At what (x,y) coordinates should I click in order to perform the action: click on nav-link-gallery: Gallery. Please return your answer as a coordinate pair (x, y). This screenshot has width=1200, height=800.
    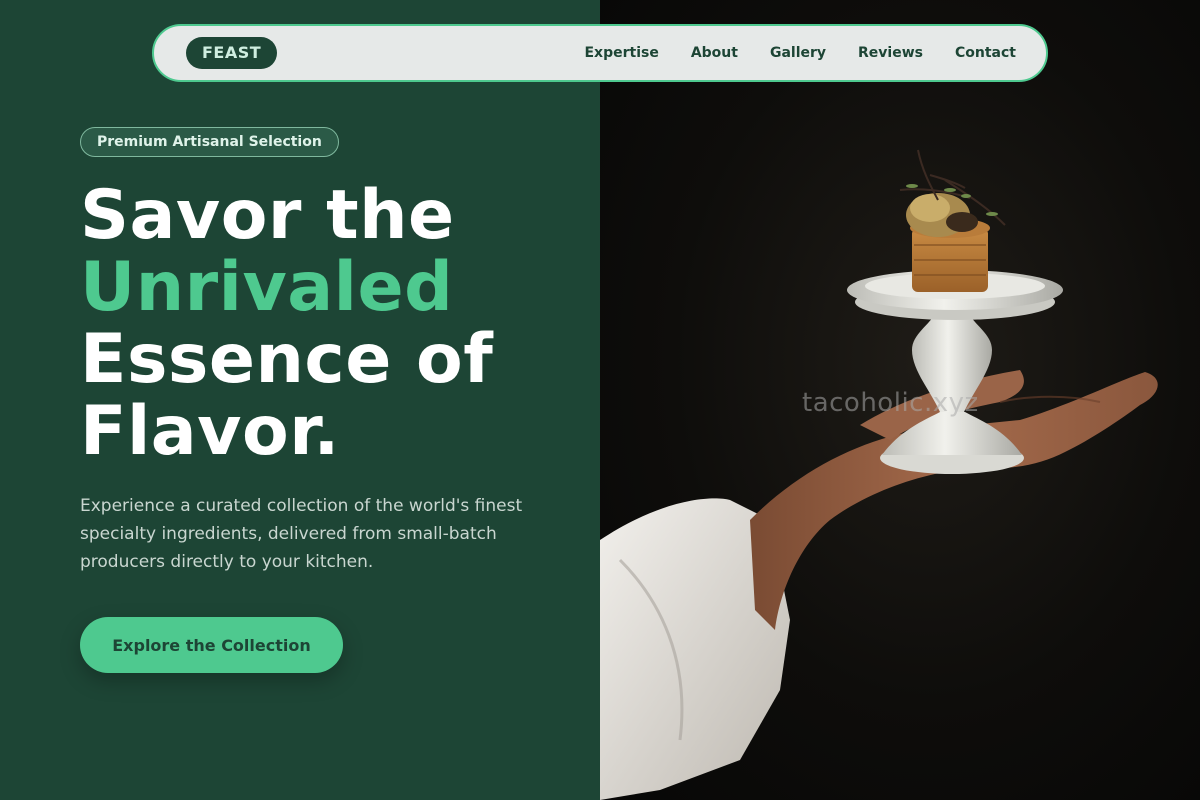
    Looking at the image, I should click on (798, 53).